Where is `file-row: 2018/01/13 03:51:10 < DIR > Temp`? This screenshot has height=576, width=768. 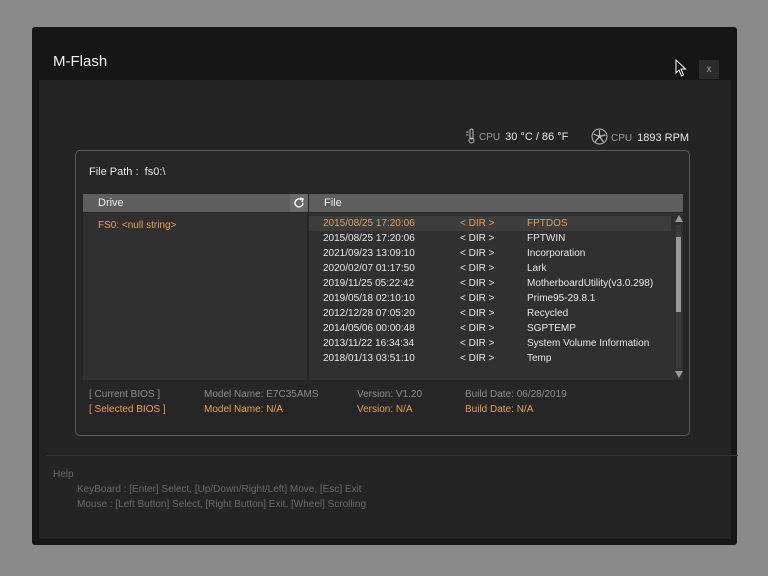 file-row: 2018/01/13 03:51:10 < DIR > Temp is located at coordinates (490, 358).